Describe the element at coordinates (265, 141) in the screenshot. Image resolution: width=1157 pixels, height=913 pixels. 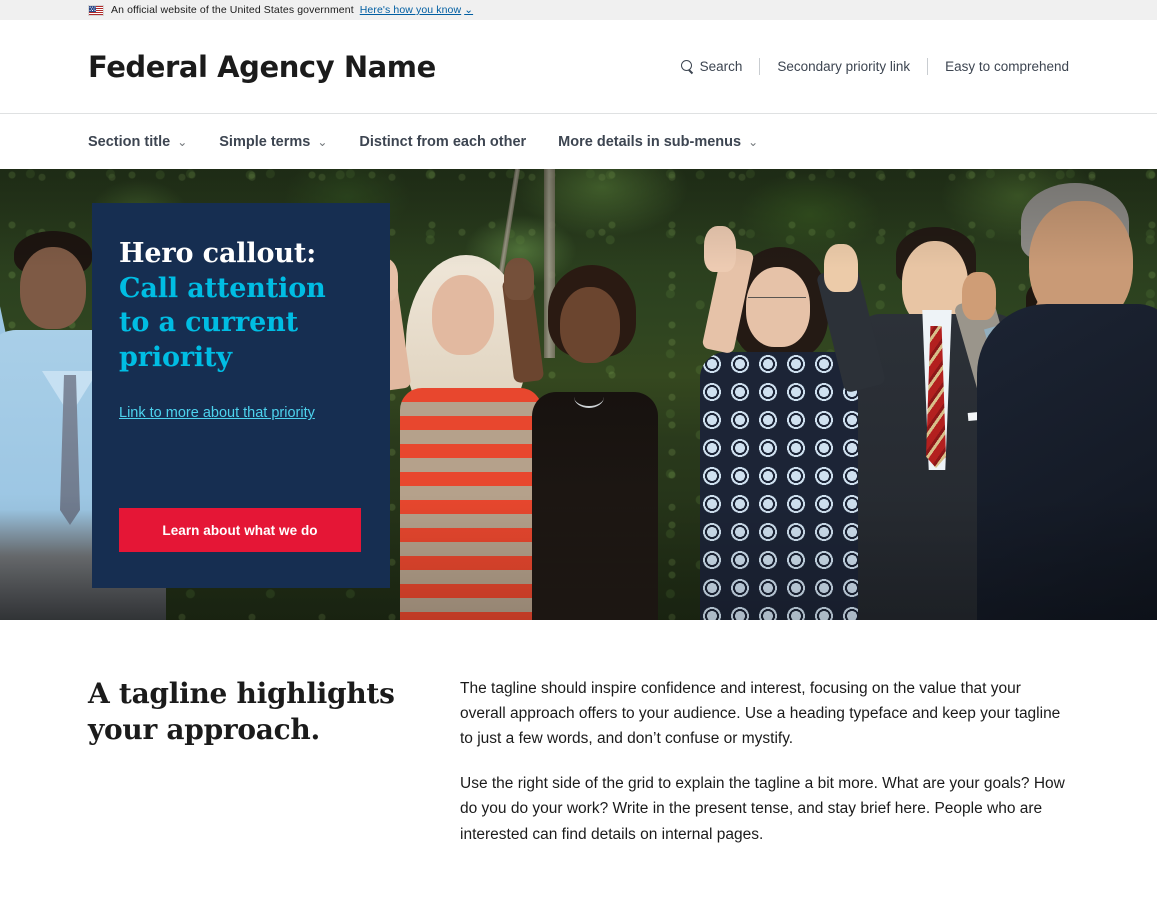
I see `nav-item-label: Simple terms` at that location.